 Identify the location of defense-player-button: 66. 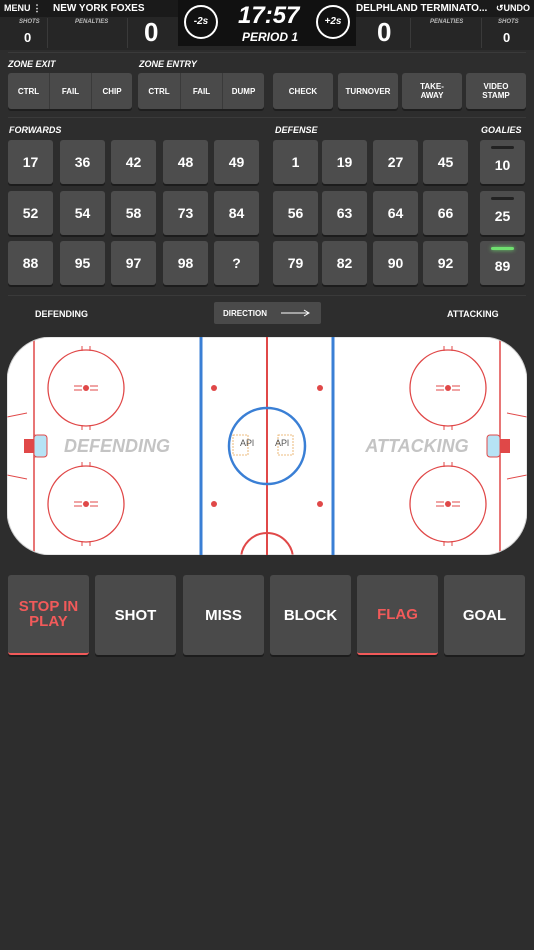
(445, 213).